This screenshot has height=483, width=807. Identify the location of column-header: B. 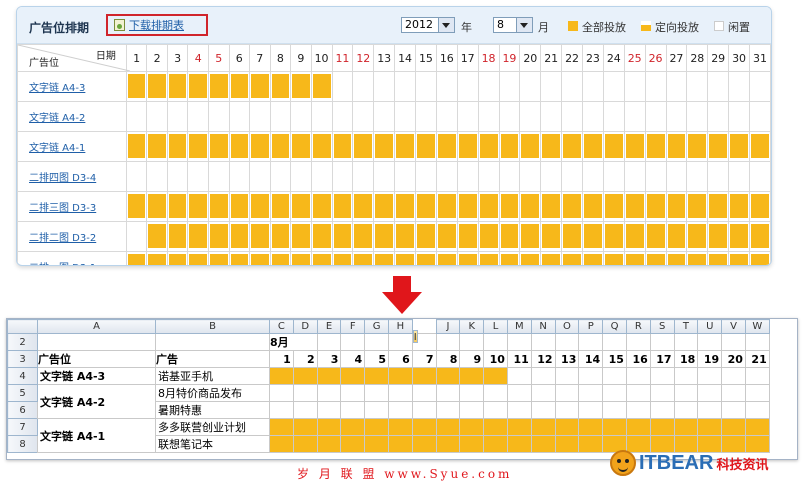
(212, 326).